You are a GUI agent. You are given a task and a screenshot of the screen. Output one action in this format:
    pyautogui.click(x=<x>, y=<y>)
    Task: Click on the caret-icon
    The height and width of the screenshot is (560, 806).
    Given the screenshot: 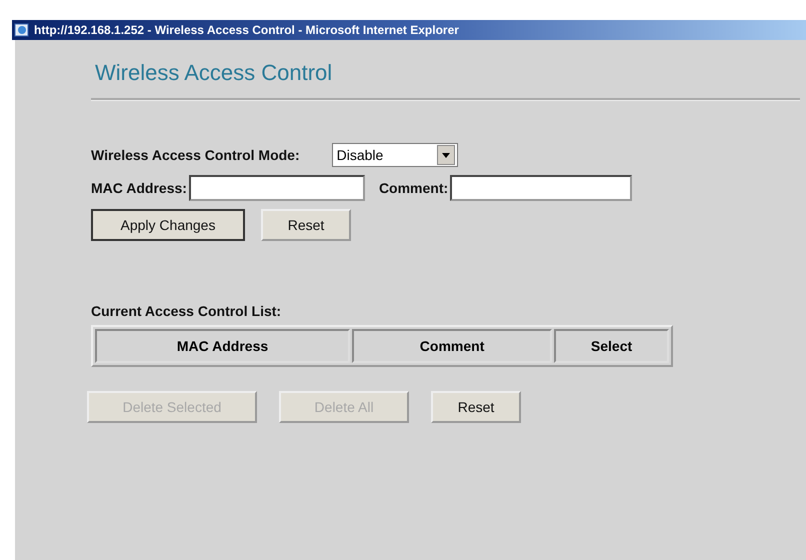 What is the action you would take?
    pyautogui.click(x=445, y=155)
    